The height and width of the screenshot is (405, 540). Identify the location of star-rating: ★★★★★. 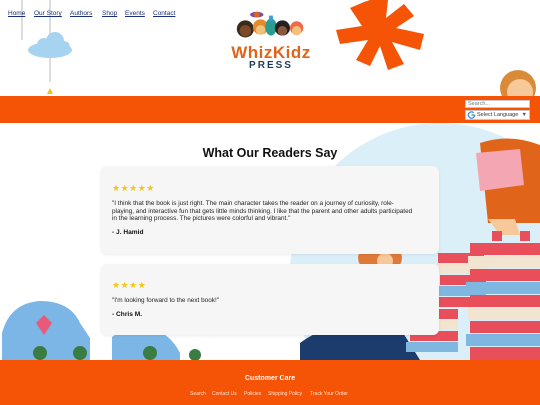
(133, 188).